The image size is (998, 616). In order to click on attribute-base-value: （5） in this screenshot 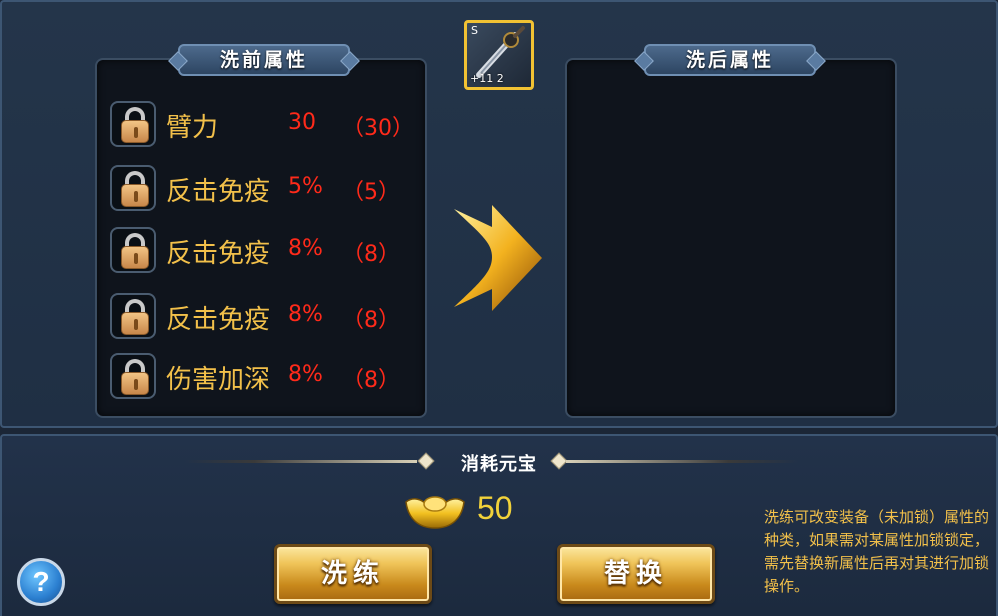, I will do `click(371, 192)`.